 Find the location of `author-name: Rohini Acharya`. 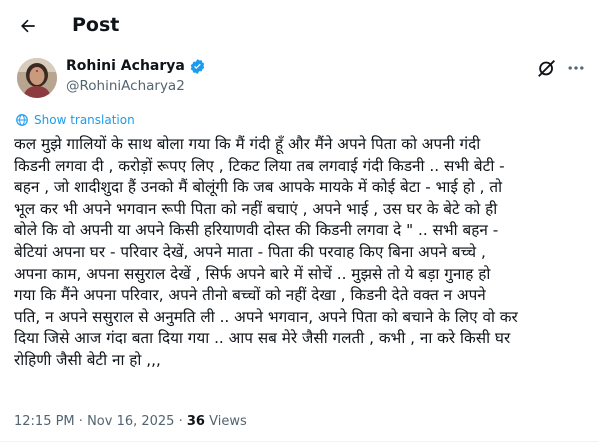

author-name: Rohini Acharya is located at coordinates (125, 66).